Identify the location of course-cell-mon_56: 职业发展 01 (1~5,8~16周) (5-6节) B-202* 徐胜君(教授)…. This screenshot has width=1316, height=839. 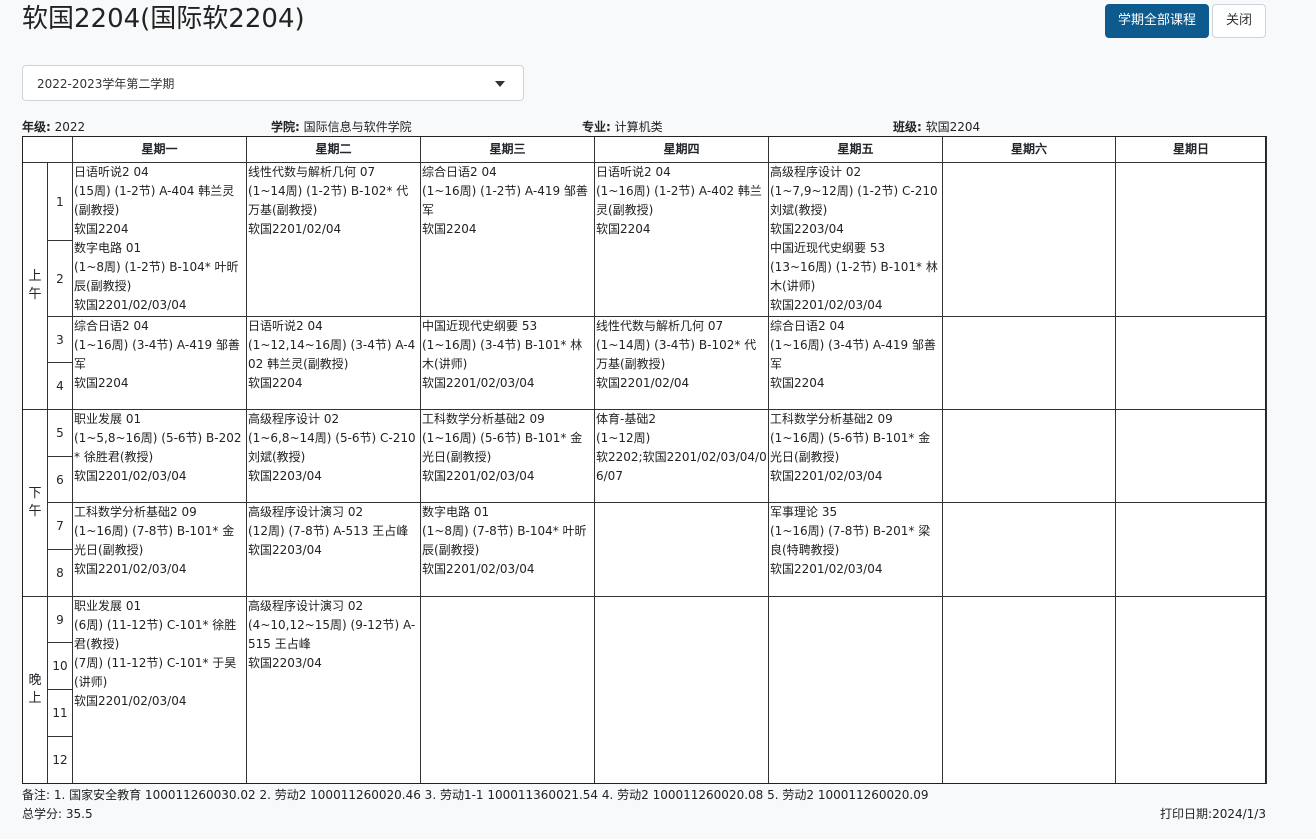
(159, 456).